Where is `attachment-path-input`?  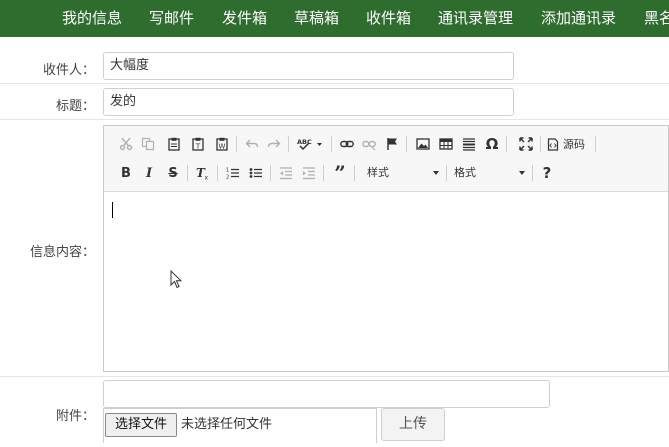 attachment-path-input is located at coordinates (326, 394).